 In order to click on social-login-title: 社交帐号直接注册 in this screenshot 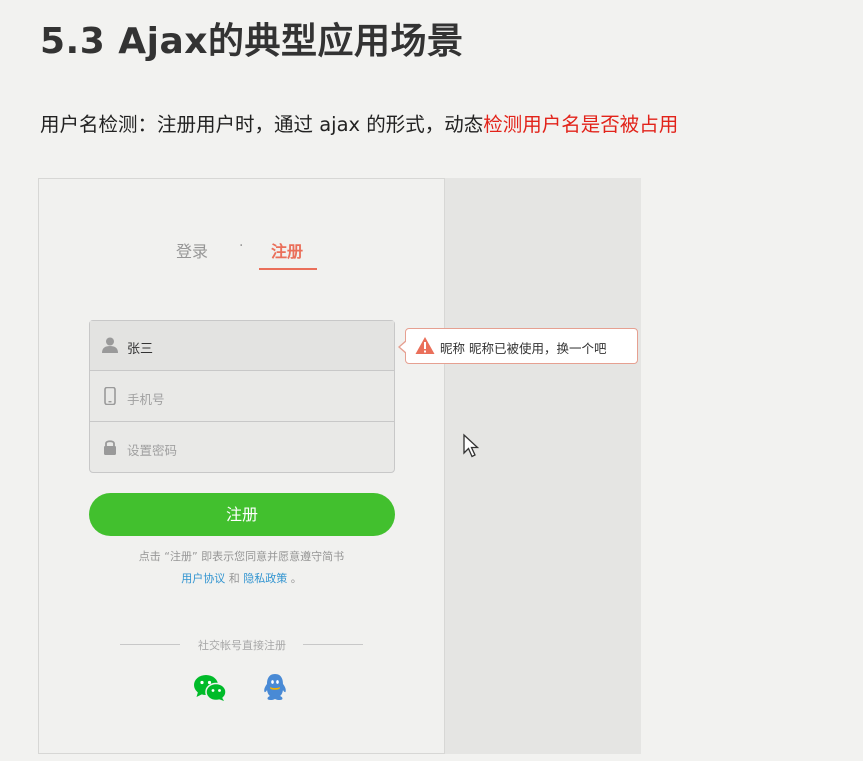, I will do `click(242, 645)`.